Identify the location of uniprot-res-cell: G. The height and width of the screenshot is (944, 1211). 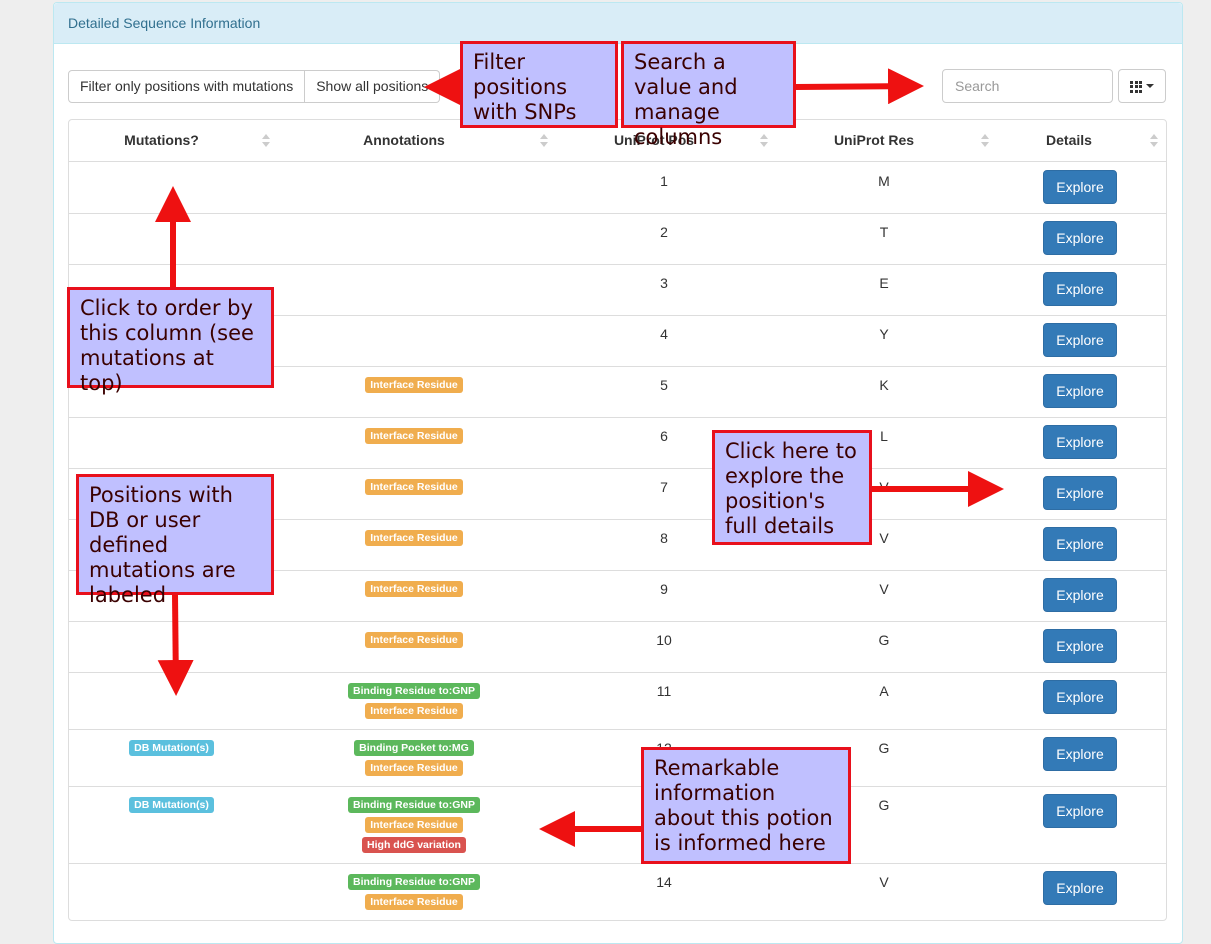
(884, 640).